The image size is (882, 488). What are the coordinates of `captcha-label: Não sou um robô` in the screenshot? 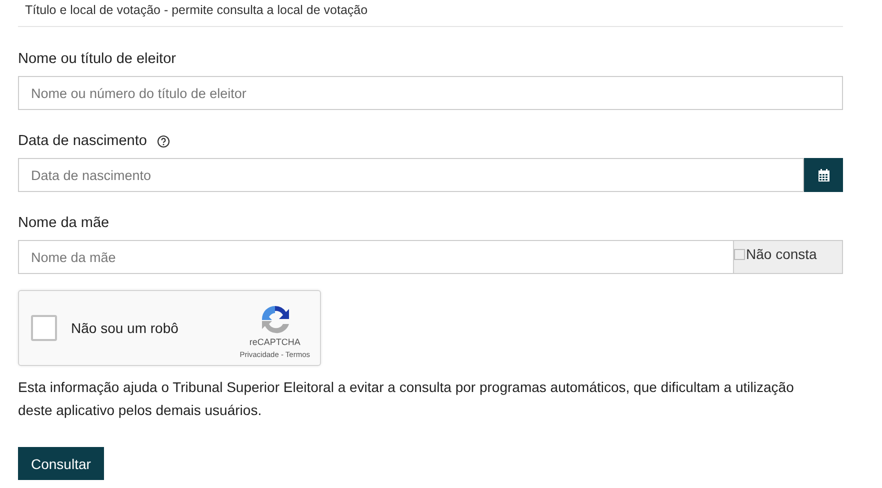 It's located at (125, 328).